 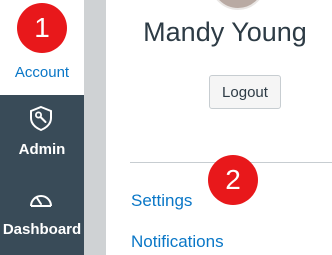 I want to click on nav-item-dashboard: Dashboard, so click(x=42, y=211).